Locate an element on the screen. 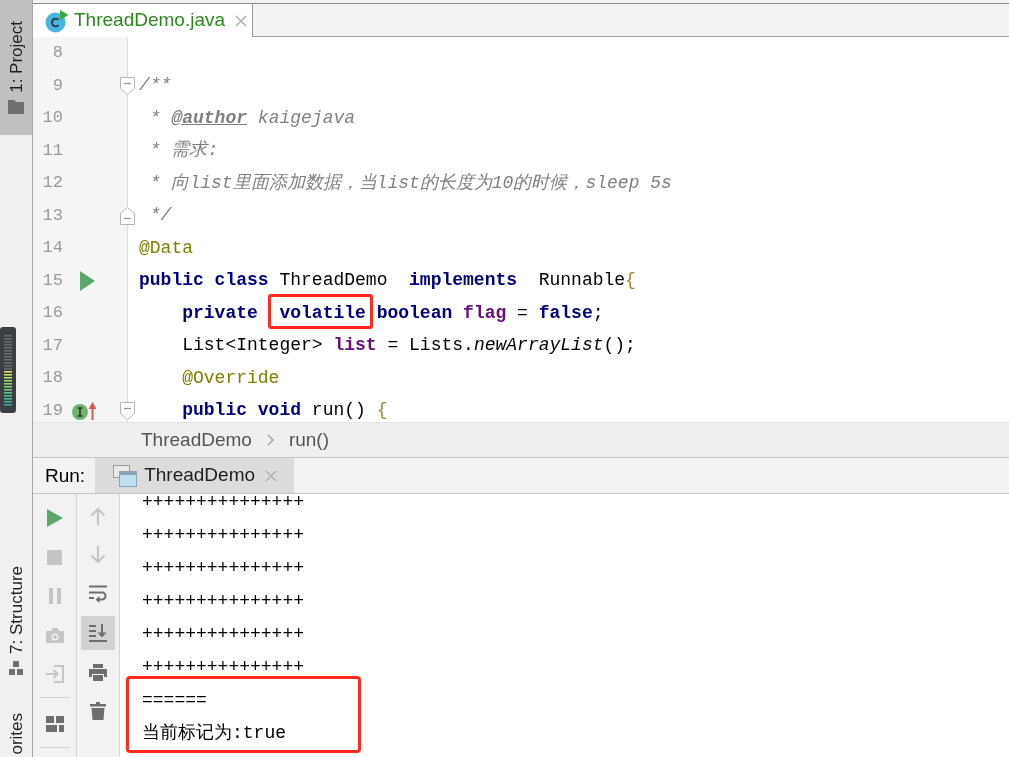 Image resolution: width=1009 pixels, height=757 pixels. scroll-to-end-button is located at coordinates (98, 633).